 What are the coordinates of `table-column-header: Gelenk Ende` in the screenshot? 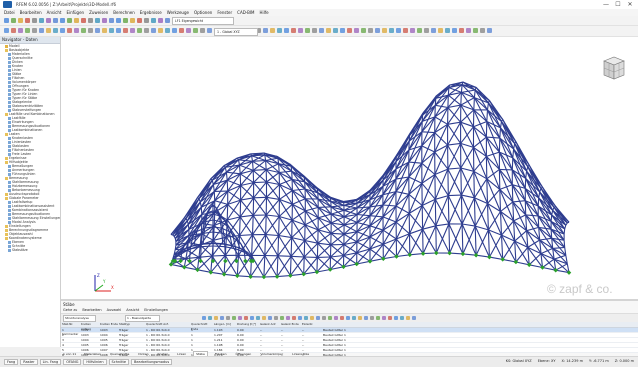 It's located at (290, 324).